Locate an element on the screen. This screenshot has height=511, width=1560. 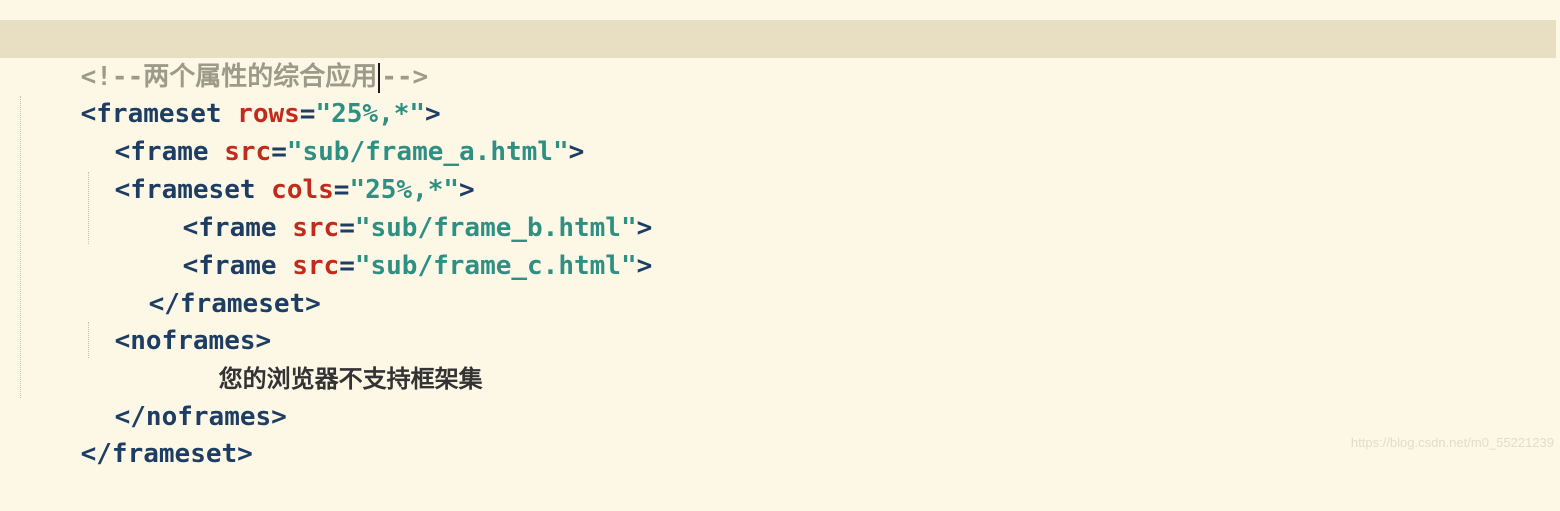
attribute-value: "sub/frame_c.html" is located at coordinates (495, 266).